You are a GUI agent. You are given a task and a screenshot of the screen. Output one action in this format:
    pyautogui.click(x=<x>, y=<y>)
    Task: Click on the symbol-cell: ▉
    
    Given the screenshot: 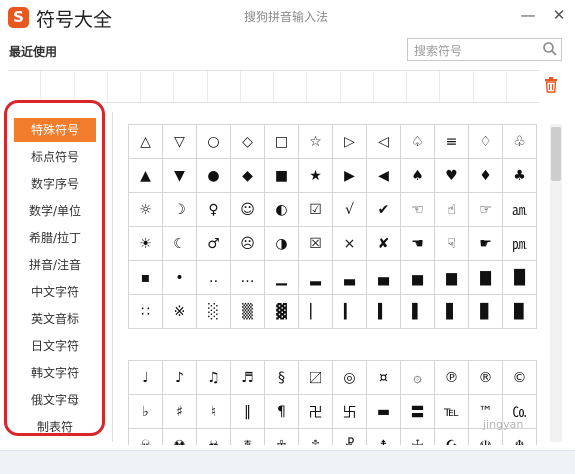 What is the action you would take?
    pyautogui.click(x=520, y=312)
    